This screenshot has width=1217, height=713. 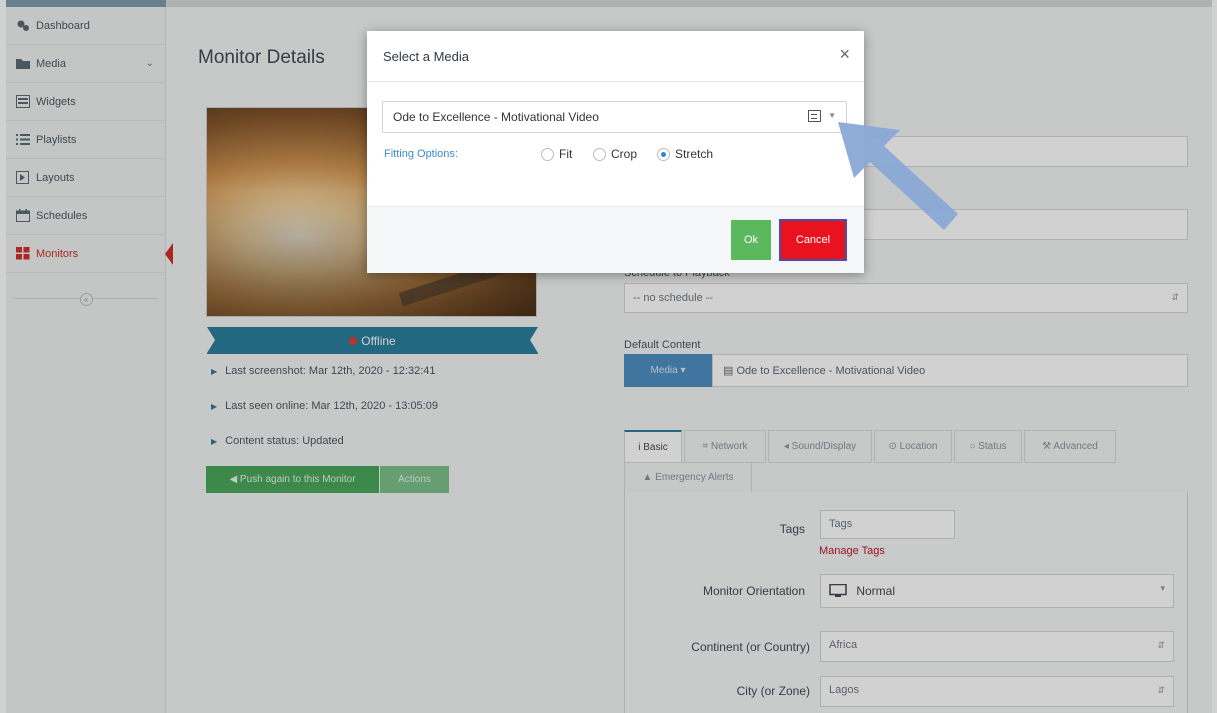 I want to click on radio-label: Fit, so click(x=566, y=154).